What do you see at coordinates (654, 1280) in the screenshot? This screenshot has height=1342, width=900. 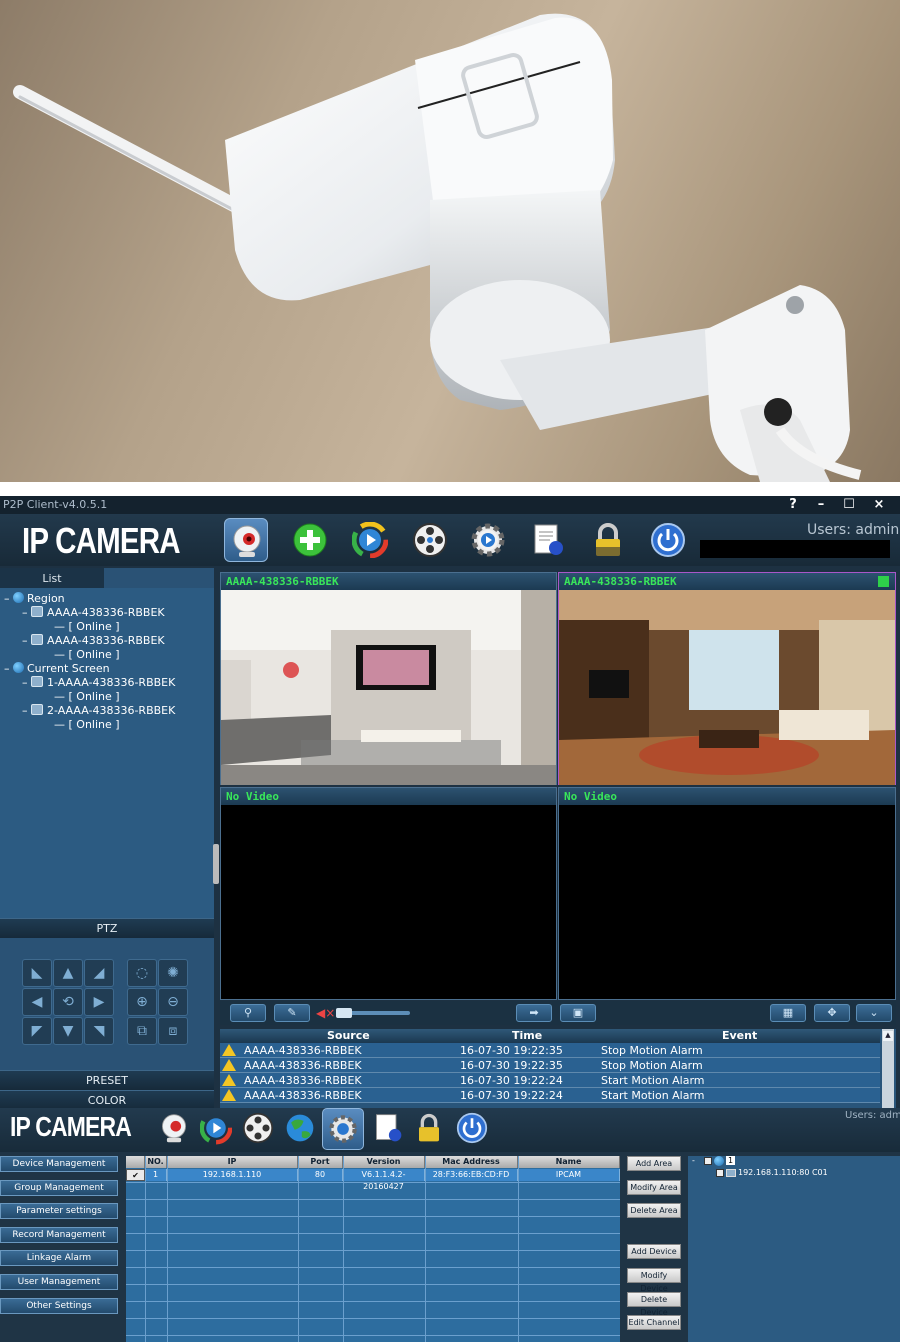 I see `modify-device-button: Modify Device` at bounding box center [654, 1280].